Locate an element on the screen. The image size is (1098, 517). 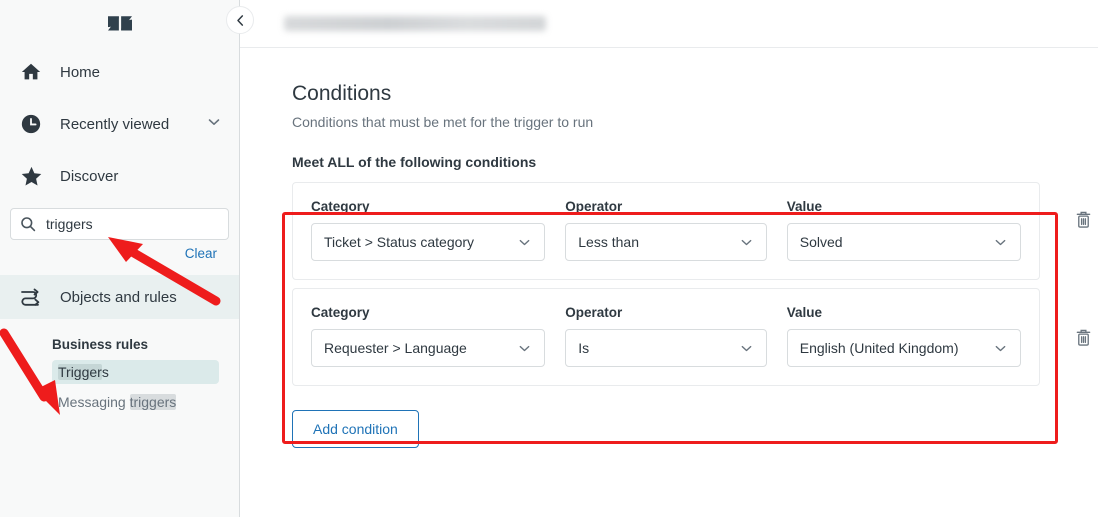
sidebar-item-label-match: triggers is located at coordinates (153, 402).